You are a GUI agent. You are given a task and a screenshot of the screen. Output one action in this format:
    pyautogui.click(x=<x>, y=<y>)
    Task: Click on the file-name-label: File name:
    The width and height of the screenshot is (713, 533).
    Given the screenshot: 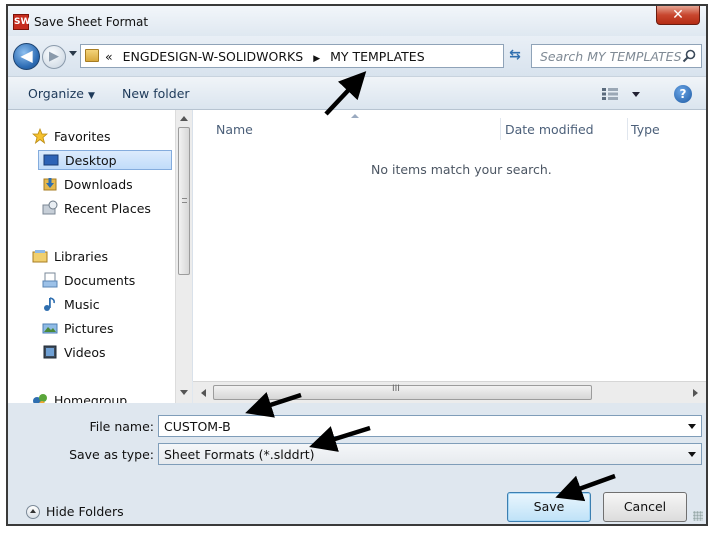 What is the action you would take?
    pyautogui.click(x=121, y=426)
    